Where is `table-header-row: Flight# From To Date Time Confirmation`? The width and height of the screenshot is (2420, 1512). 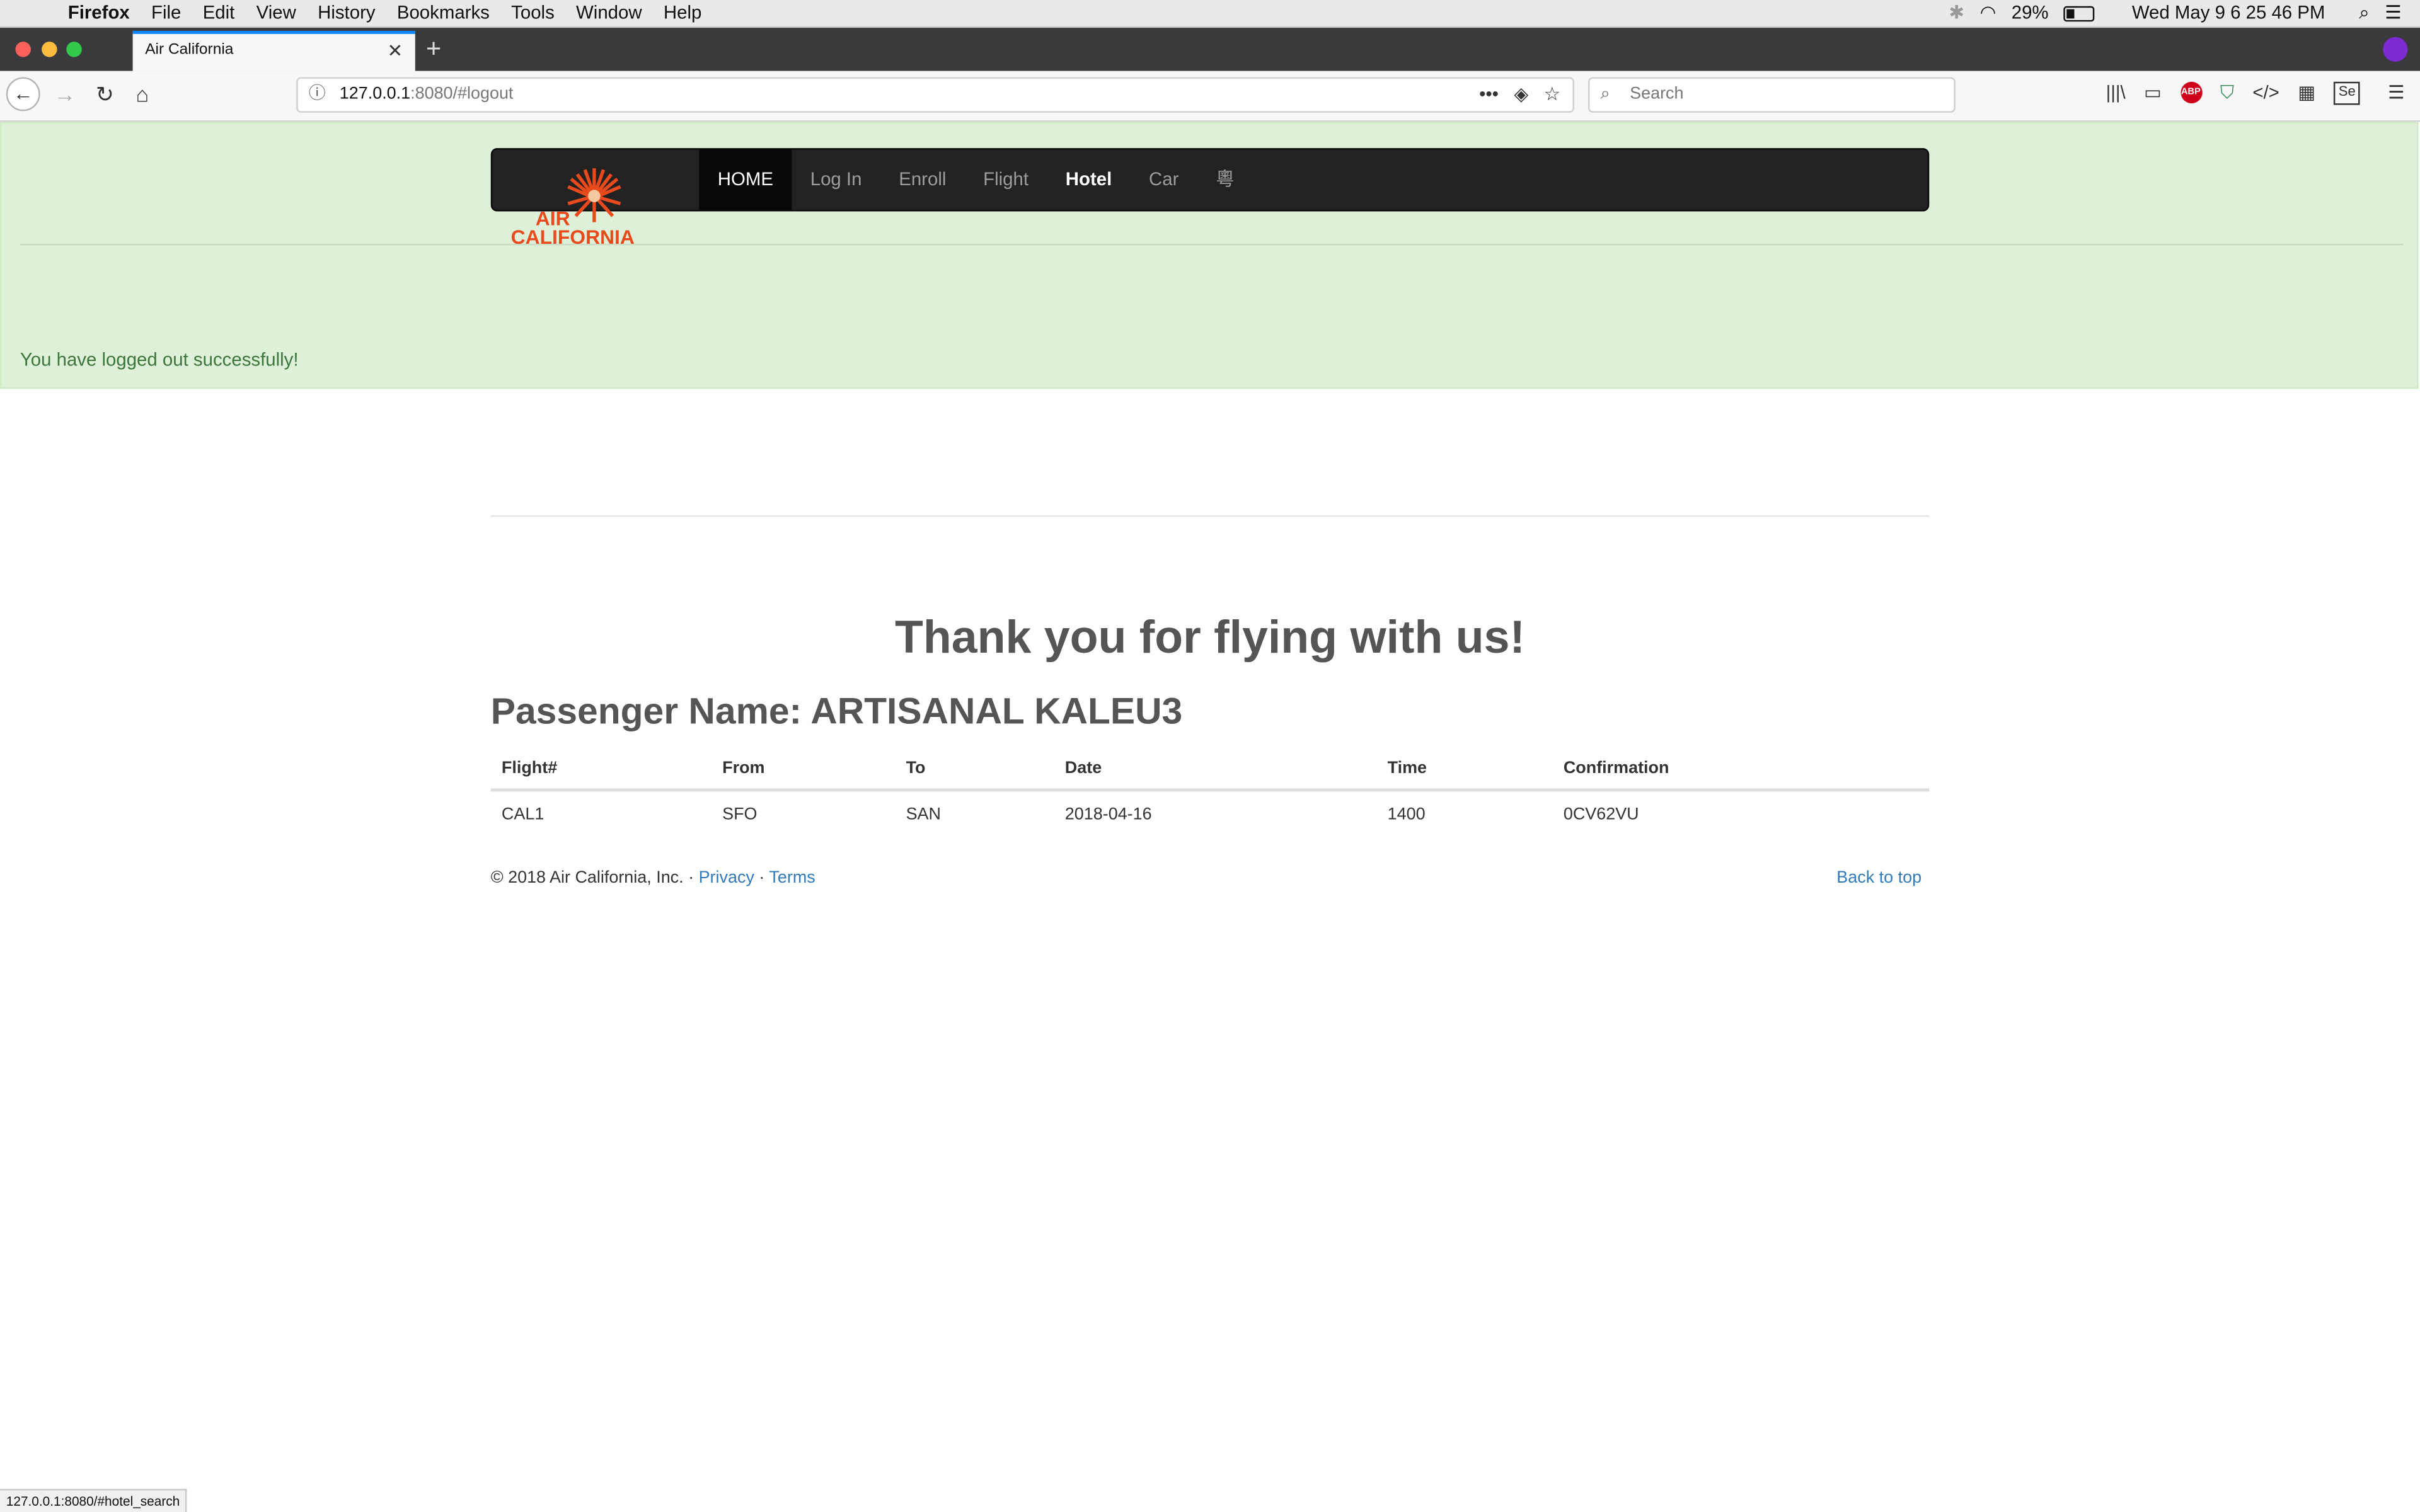
table-header-row: Flight# From To Date Time Confirmation is located at coordinates (1210, 771).